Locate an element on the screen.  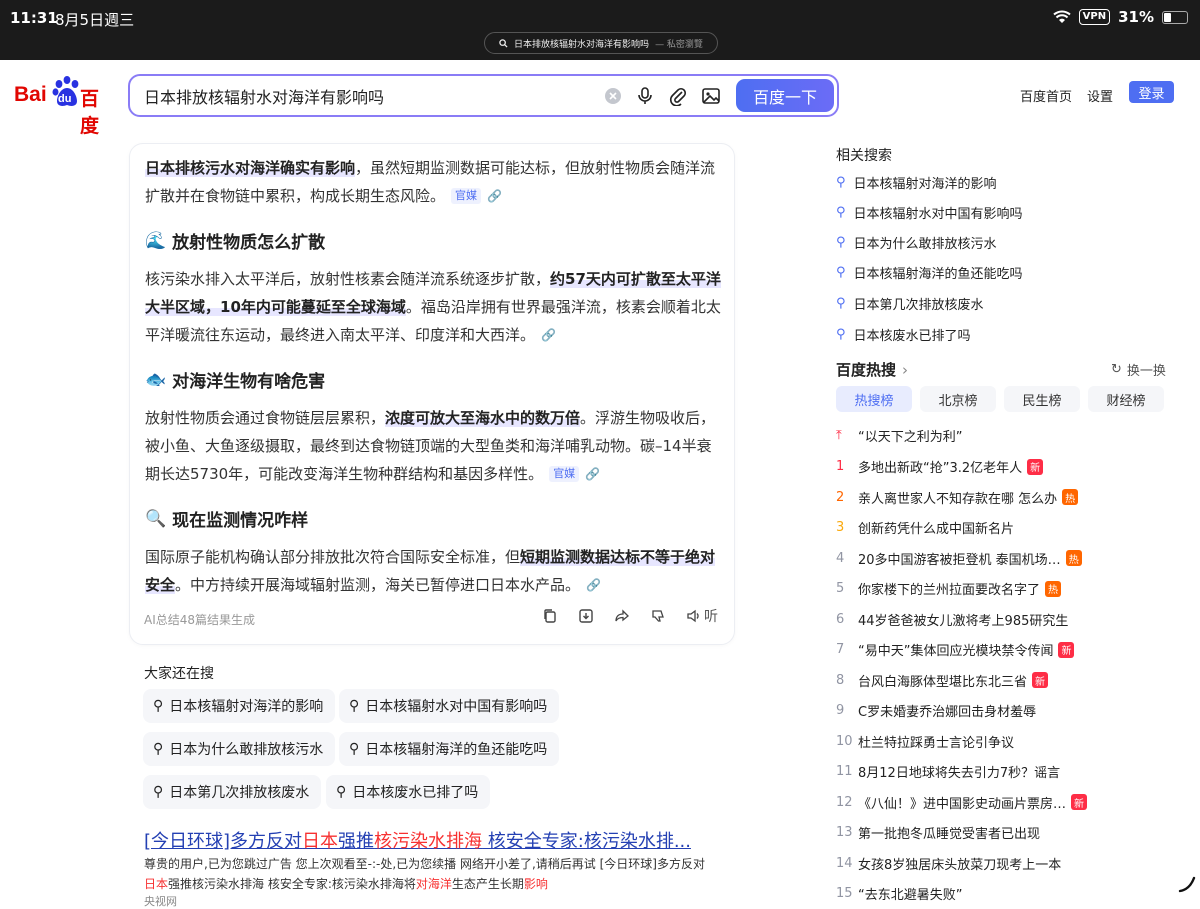
status-date: 8月5日週三 is located at coordinates (95, 20).